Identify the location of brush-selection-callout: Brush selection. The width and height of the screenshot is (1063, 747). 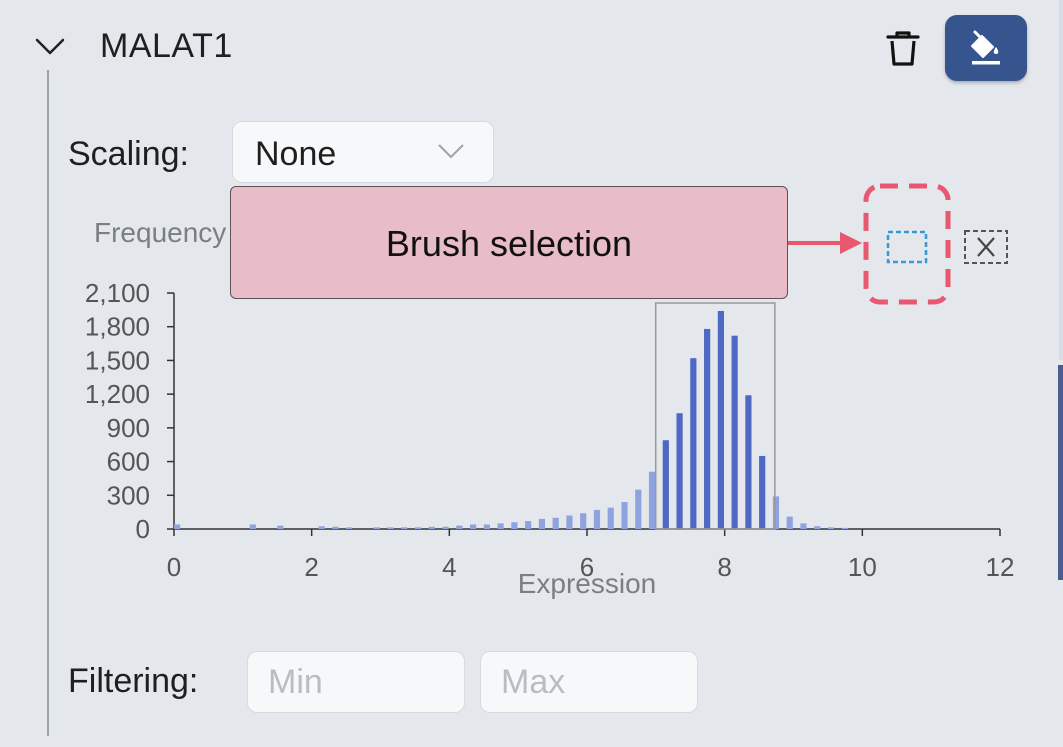
(509, 242).